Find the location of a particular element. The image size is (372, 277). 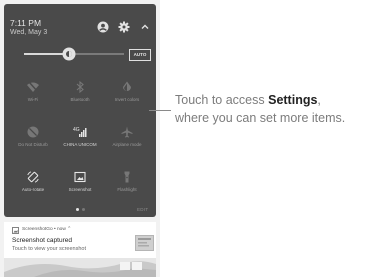

brightness-icon is located at coordinates (69, 54).